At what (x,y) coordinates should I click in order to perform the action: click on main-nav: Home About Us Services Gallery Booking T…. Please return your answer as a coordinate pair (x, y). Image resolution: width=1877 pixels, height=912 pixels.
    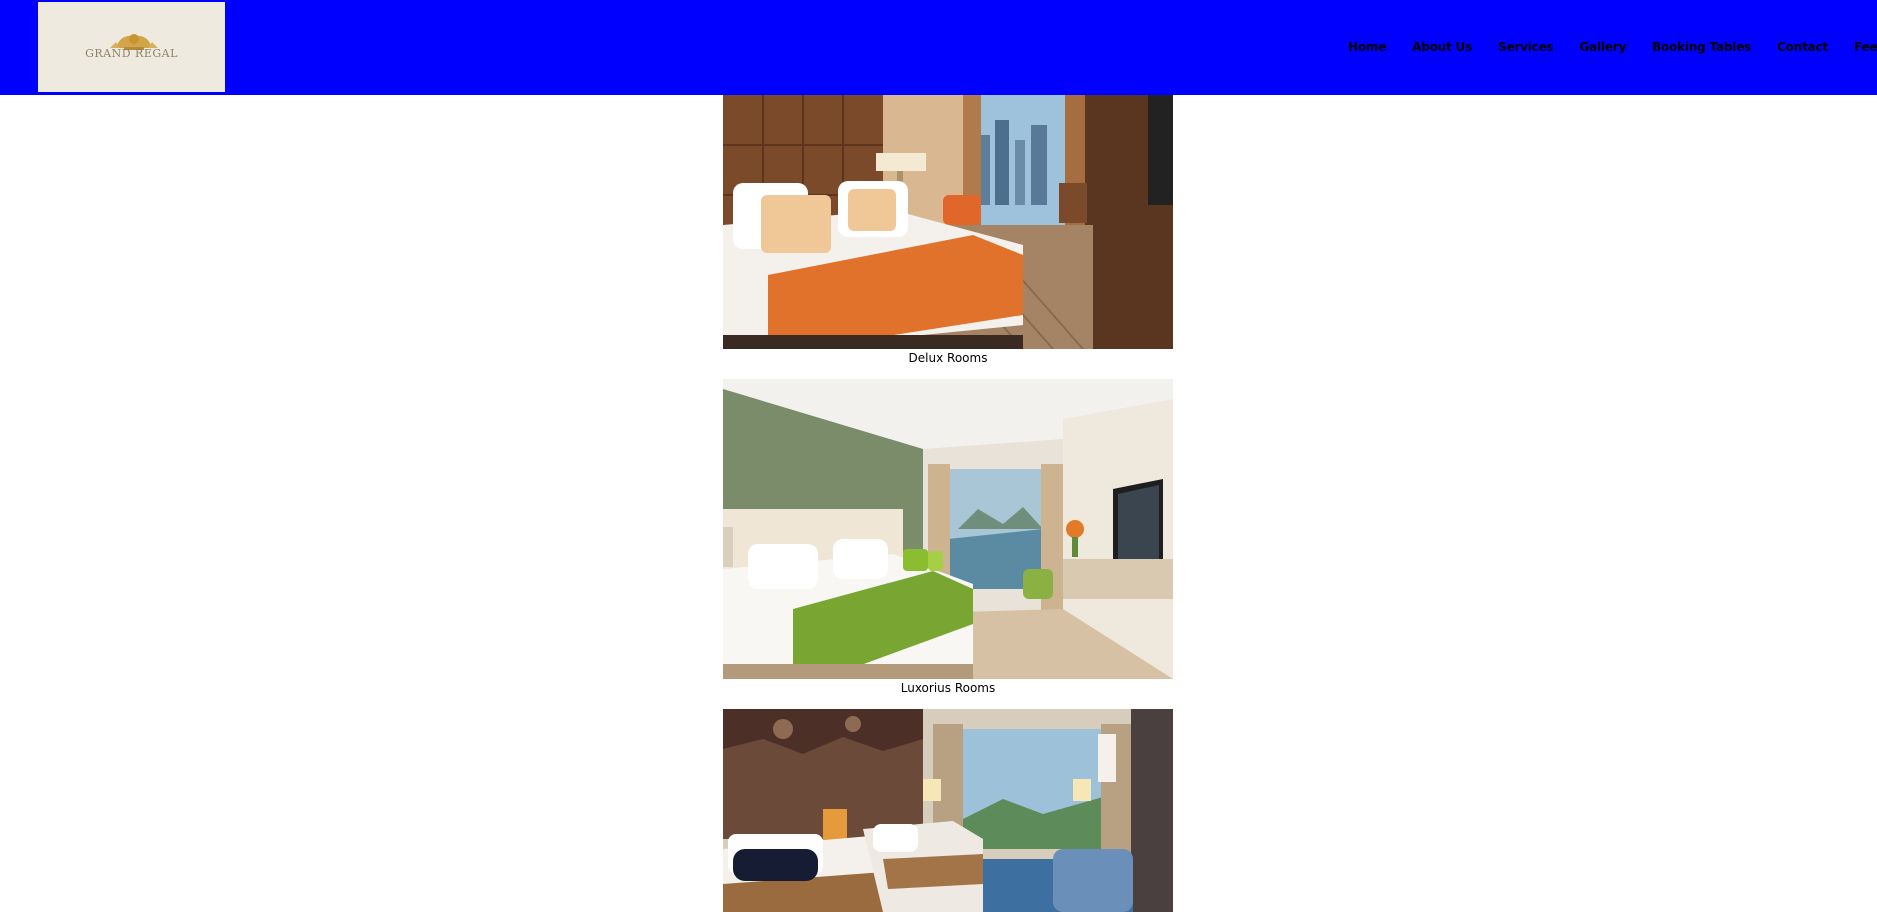
    Looking at the image, I should click on (1612, 49).